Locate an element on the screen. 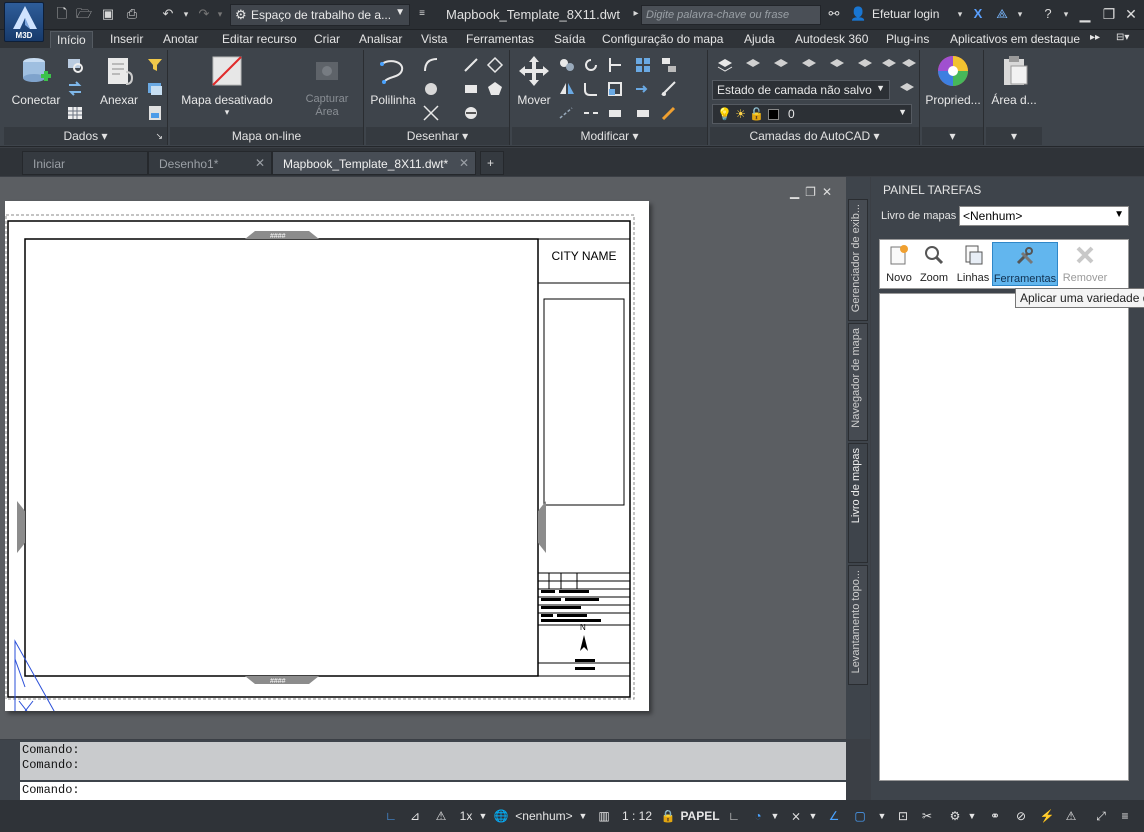 The width and height of the screenshot is (1144, 832). close-window-button: ✕ is located at coordinates (1131, 14).